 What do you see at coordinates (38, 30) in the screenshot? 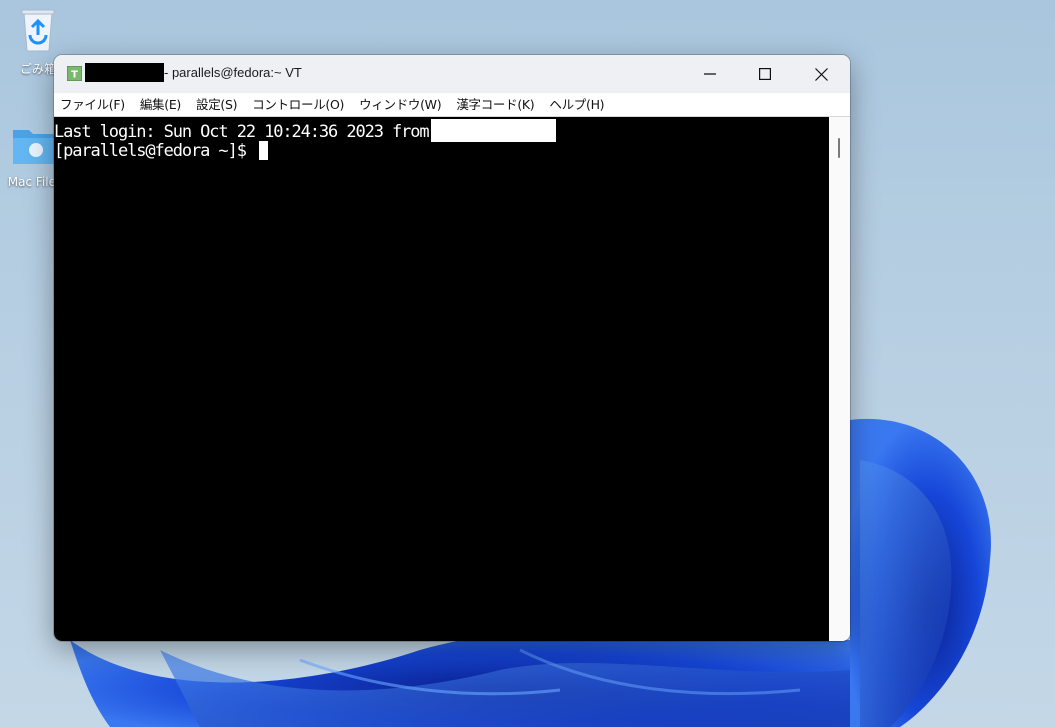
I see `recycle-bin-icon` at bounding box center [38, 30].